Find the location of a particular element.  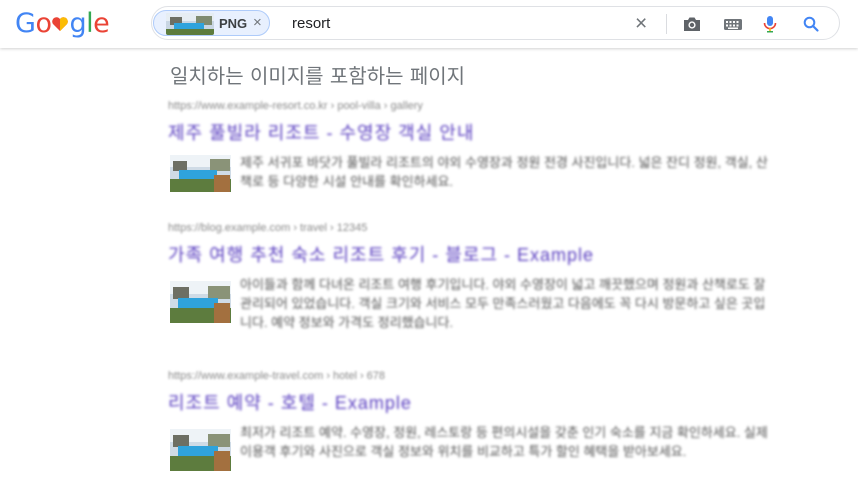

clear-search-icon: × is located at coordinates (641, 24).